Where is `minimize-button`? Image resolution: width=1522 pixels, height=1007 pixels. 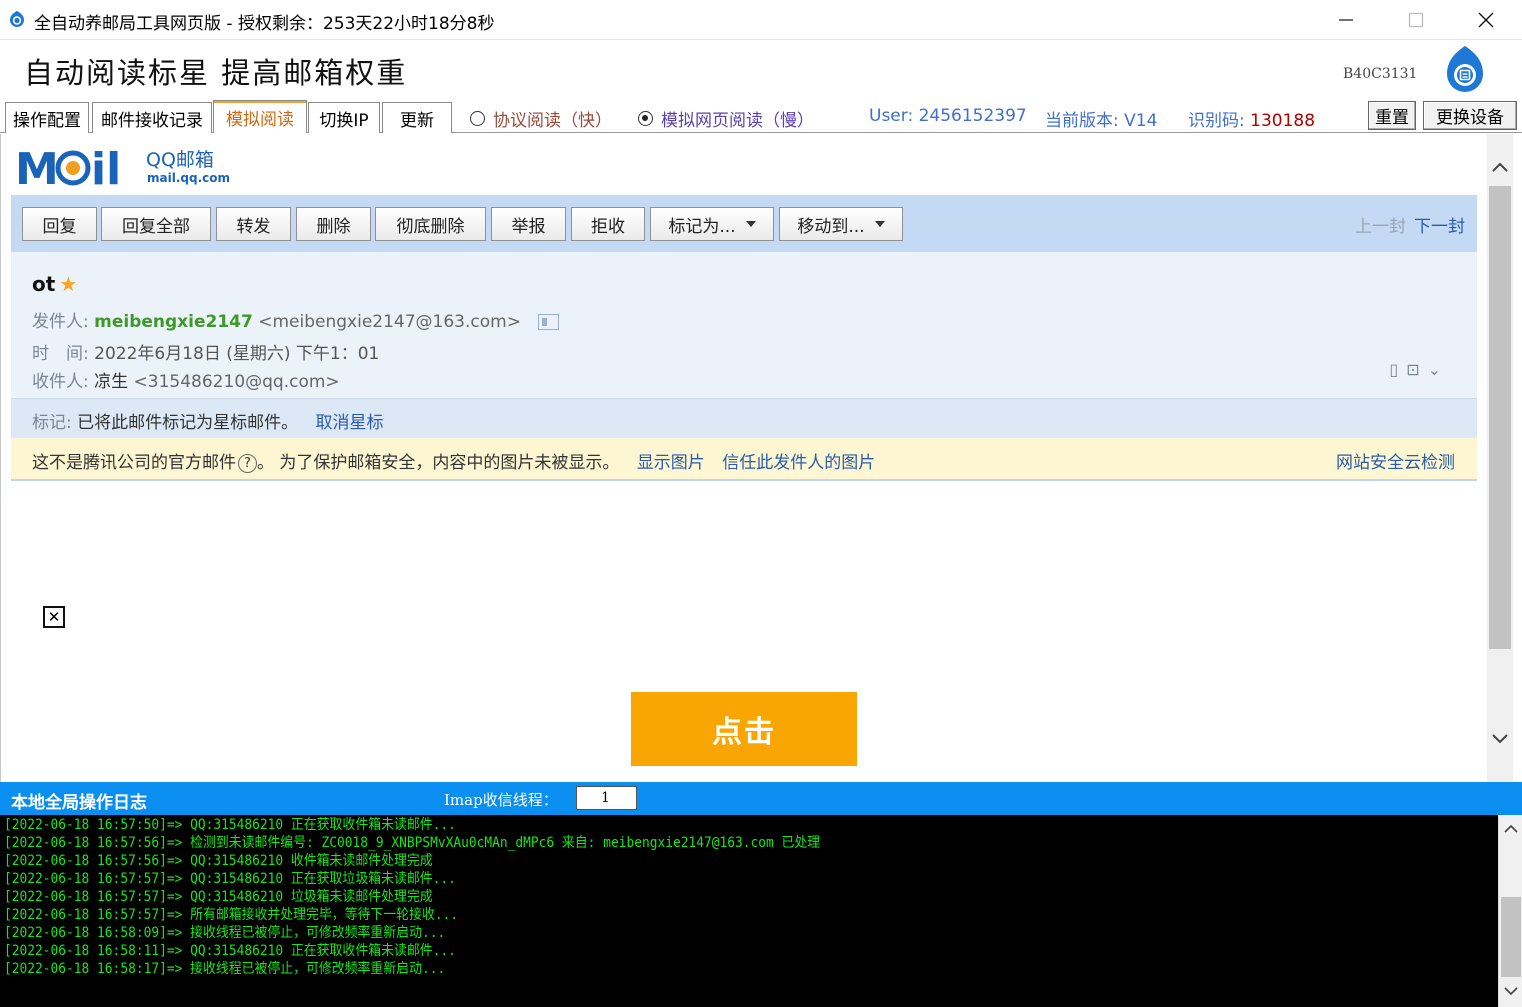
minimize-button is located at coordinates (1346, 20).